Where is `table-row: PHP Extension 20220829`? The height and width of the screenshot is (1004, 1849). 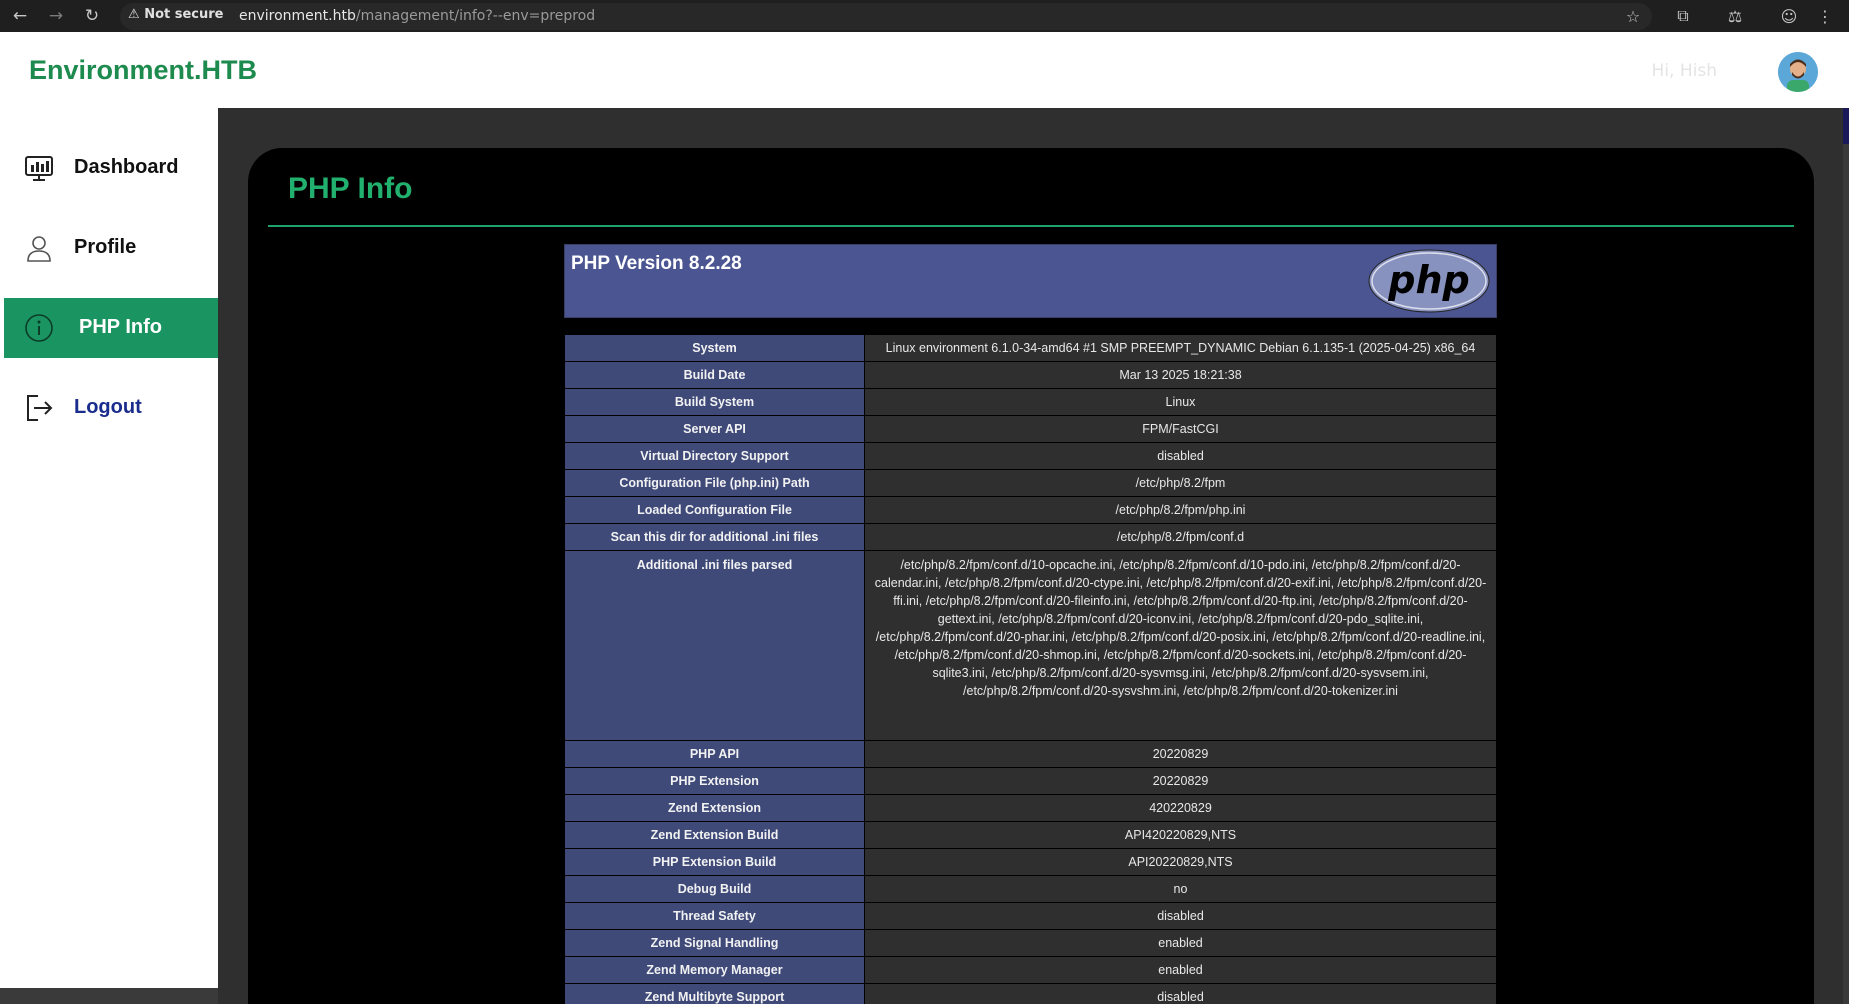
table-row: PHP Extension 20220829 is located at coordinates (1030, 781).